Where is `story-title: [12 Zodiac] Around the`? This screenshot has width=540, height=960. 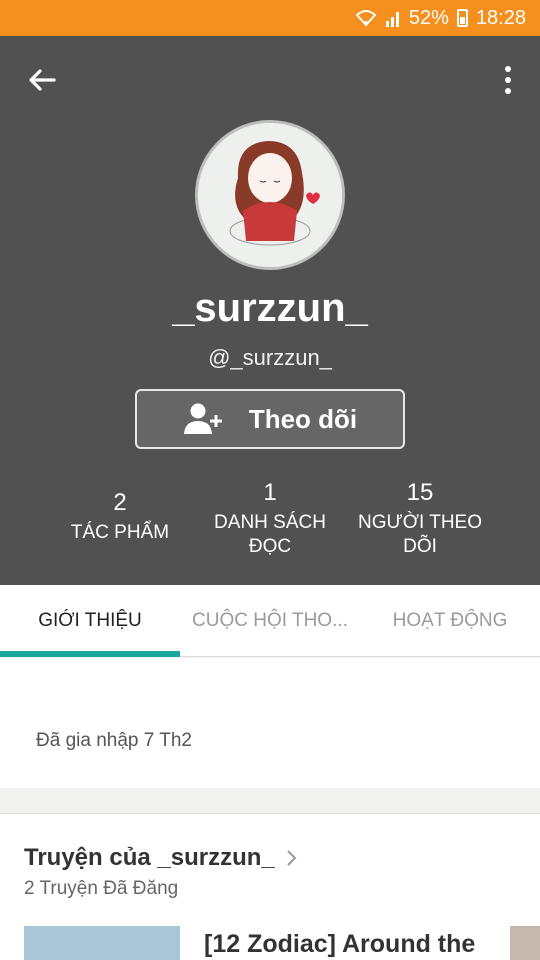 story-title: [12 Zodiac] Around the is located at coordinates (339, 944).